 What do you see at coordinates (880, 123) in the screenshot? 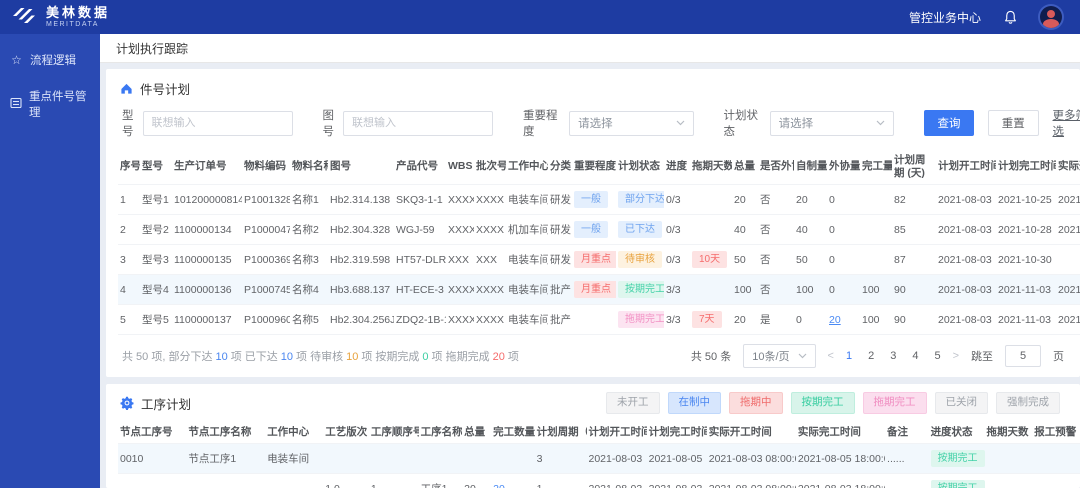
I see `chevron-down-icon` at bounding box center [880, 123].